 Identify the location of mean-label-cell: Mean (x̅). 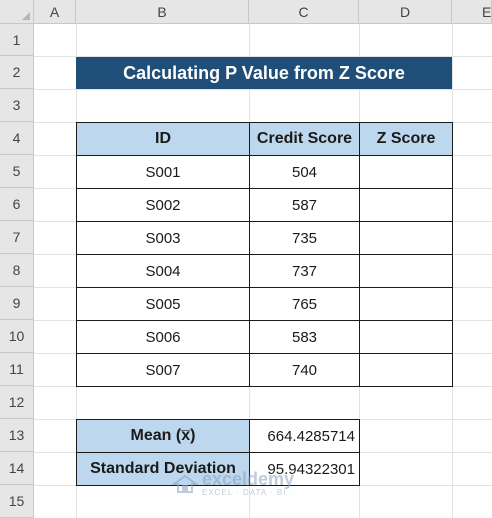
(163, 436).